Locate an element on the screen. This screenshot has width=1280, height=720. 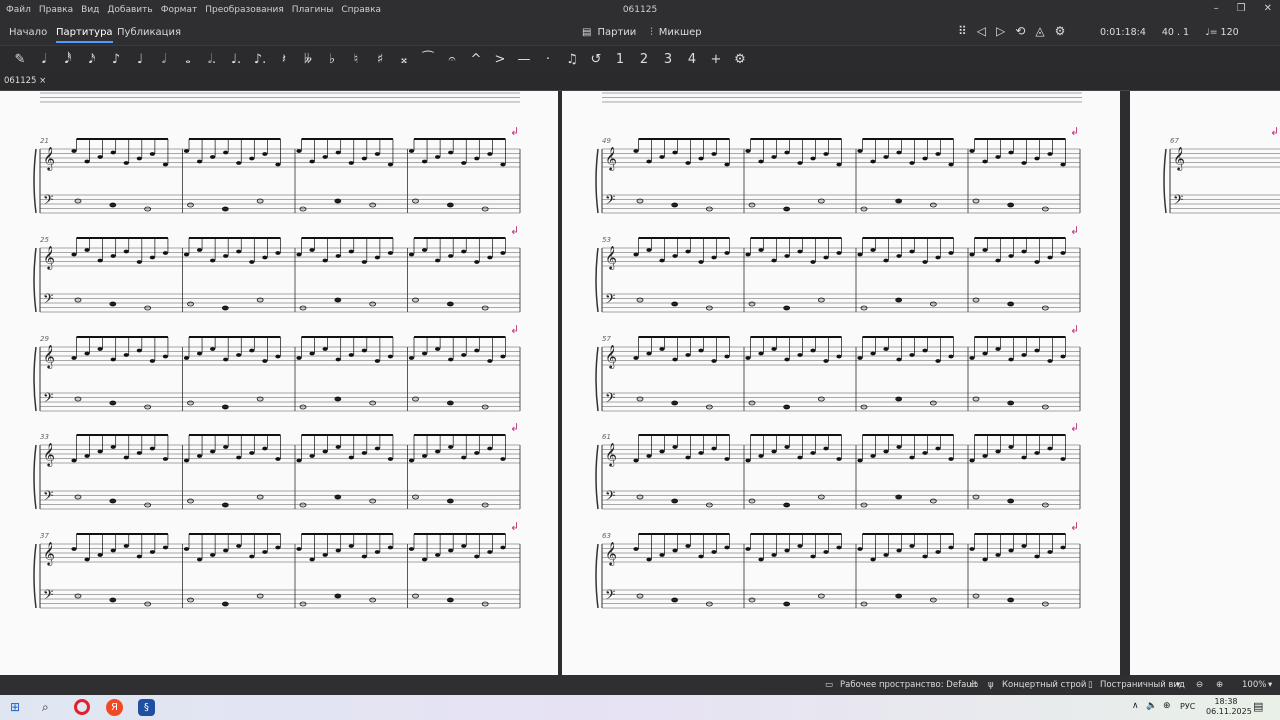
parts-button: Партии is located at coordinates (616, 32).